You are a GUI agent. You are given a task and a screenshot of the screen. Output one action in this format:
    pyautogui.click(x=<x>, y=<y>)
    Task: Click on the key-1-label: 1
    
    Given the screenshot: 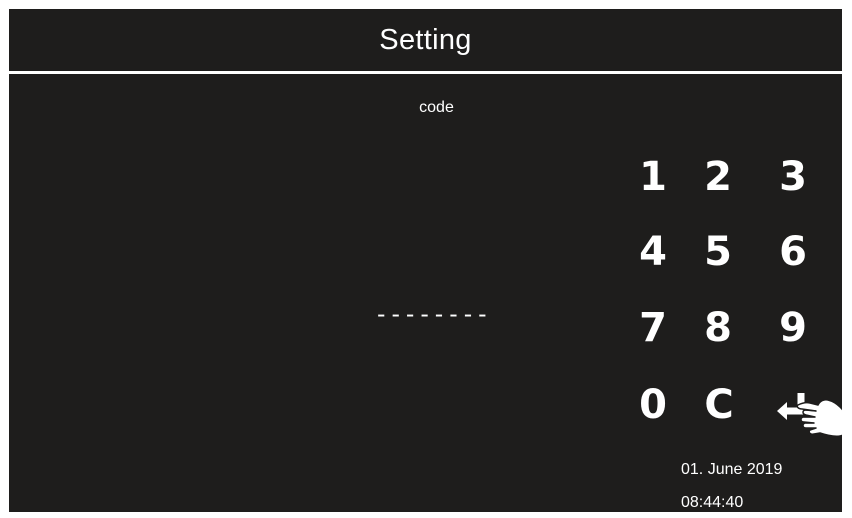 What is the action you would take?
    pyautogui.click(x=653, y=177)
    